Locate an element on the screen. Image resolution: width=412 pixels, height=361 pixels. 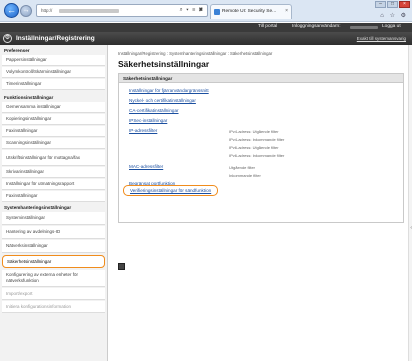
link-key-certificate: Nyckel- och certifikatinställningar is located at coordinates (162, 100).